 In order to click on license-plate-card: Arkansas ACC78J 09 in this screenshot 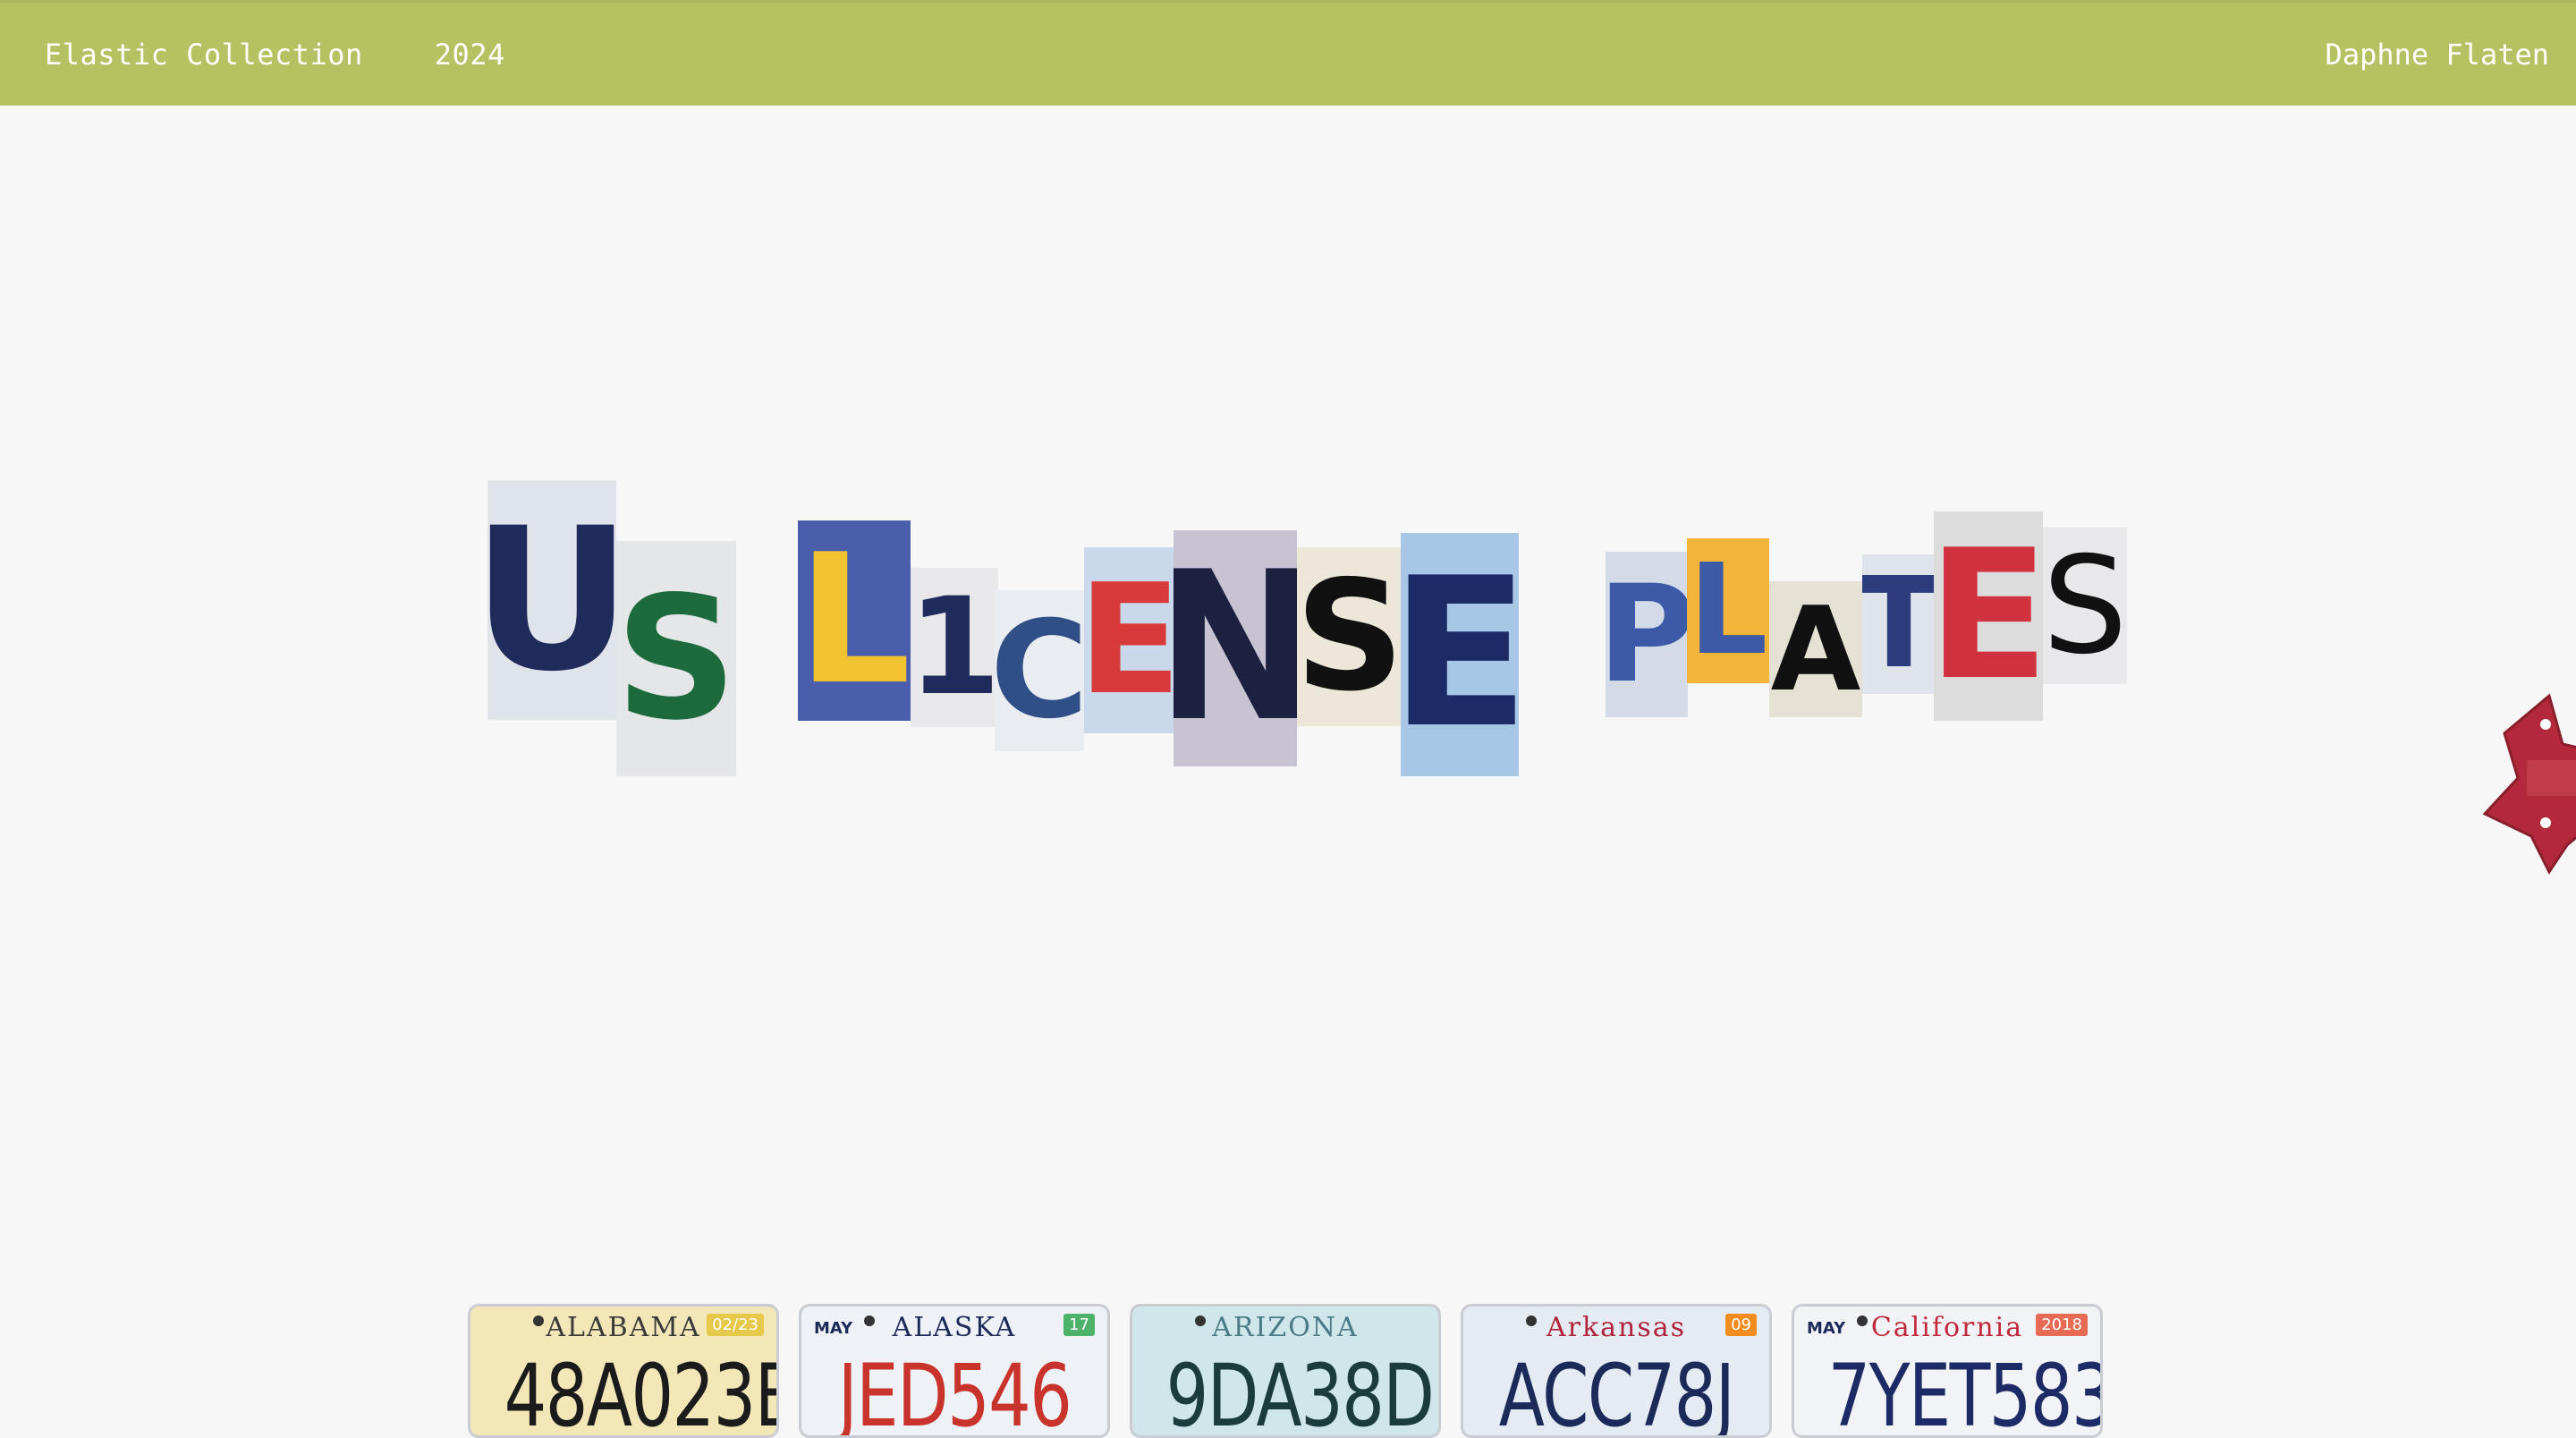, I will do `click(1616, 1371)`.